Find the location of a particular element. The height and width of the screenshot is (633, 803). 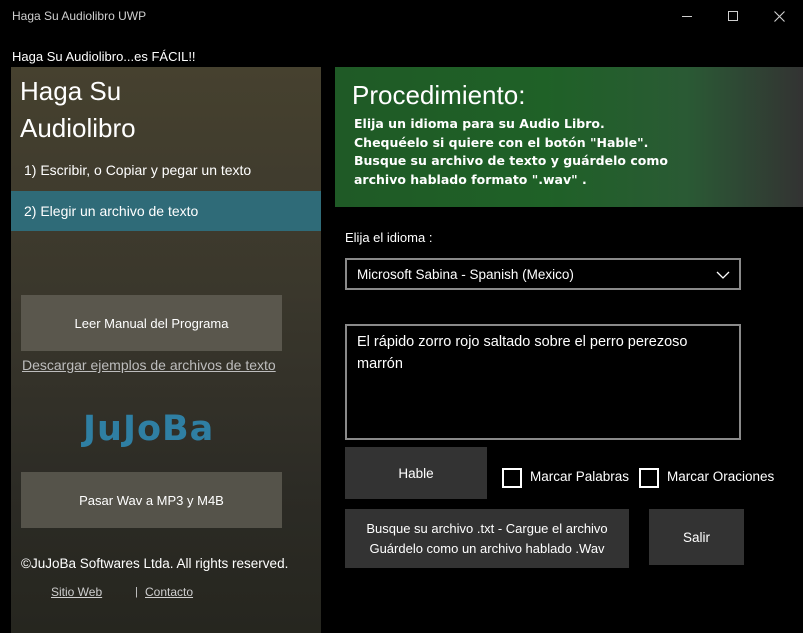

procedure-line: Elija un idioma para su Audio Libro. is located at coordinates (479, 123).